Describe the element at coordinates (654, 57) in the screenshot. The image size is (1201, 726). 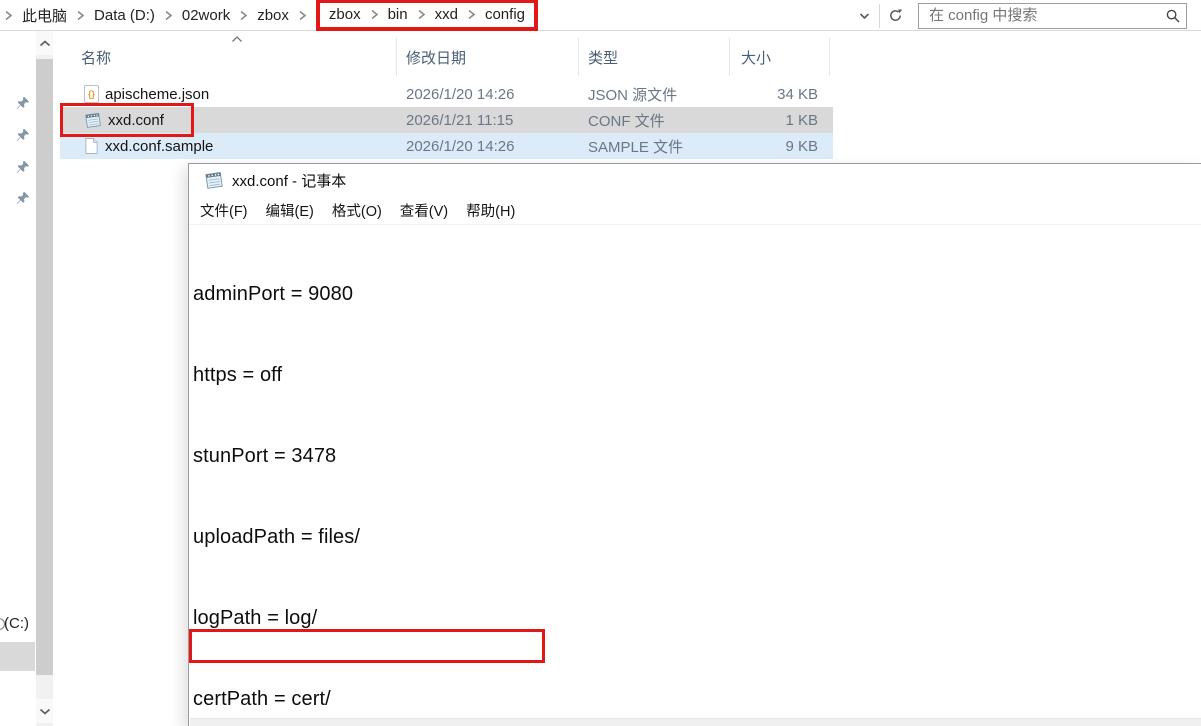
I see `column-header-type: 类型` at that location.